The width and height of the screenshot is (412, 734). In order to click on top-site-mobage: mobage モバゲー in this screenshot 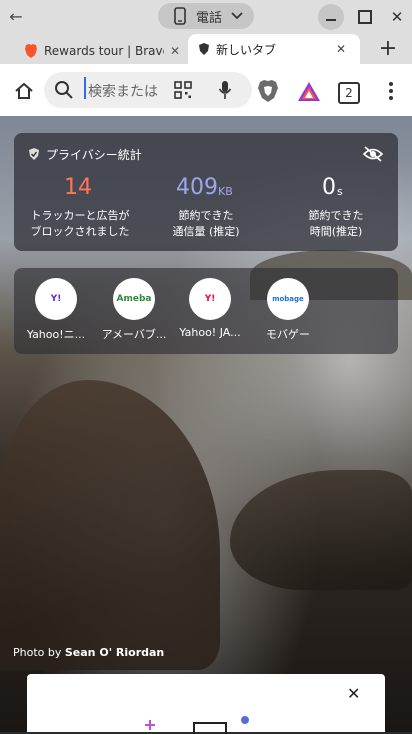, I will do `click(288, 310)`.